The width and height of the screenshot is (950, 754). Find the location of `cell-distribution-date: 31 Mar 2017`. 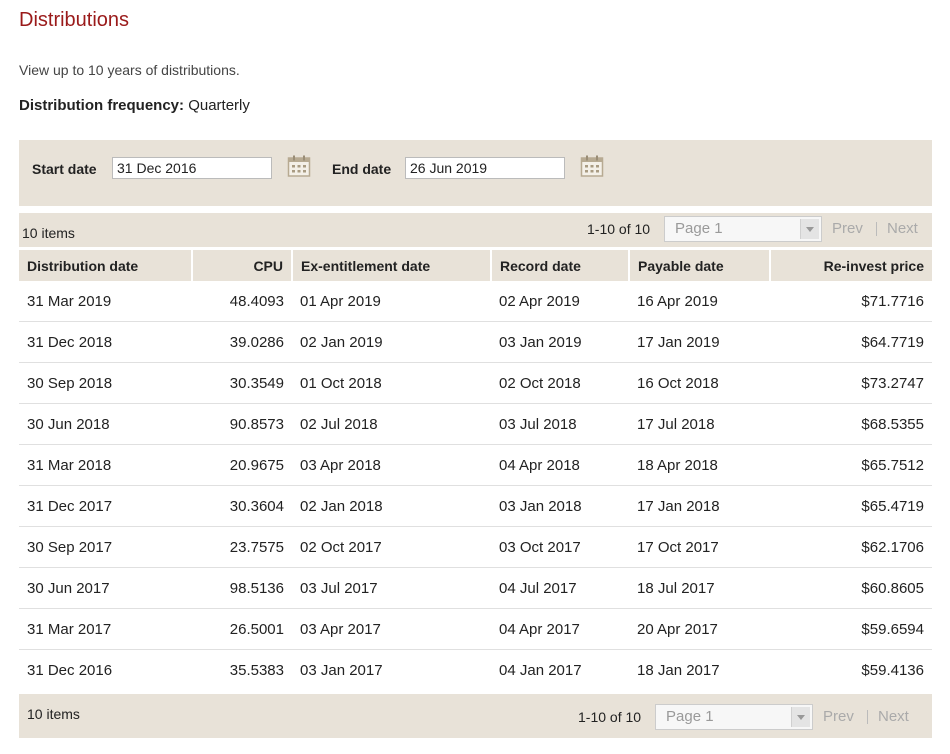

cell-distribution-date: 31 Mar 2017 is located at coordinates (105, 629).